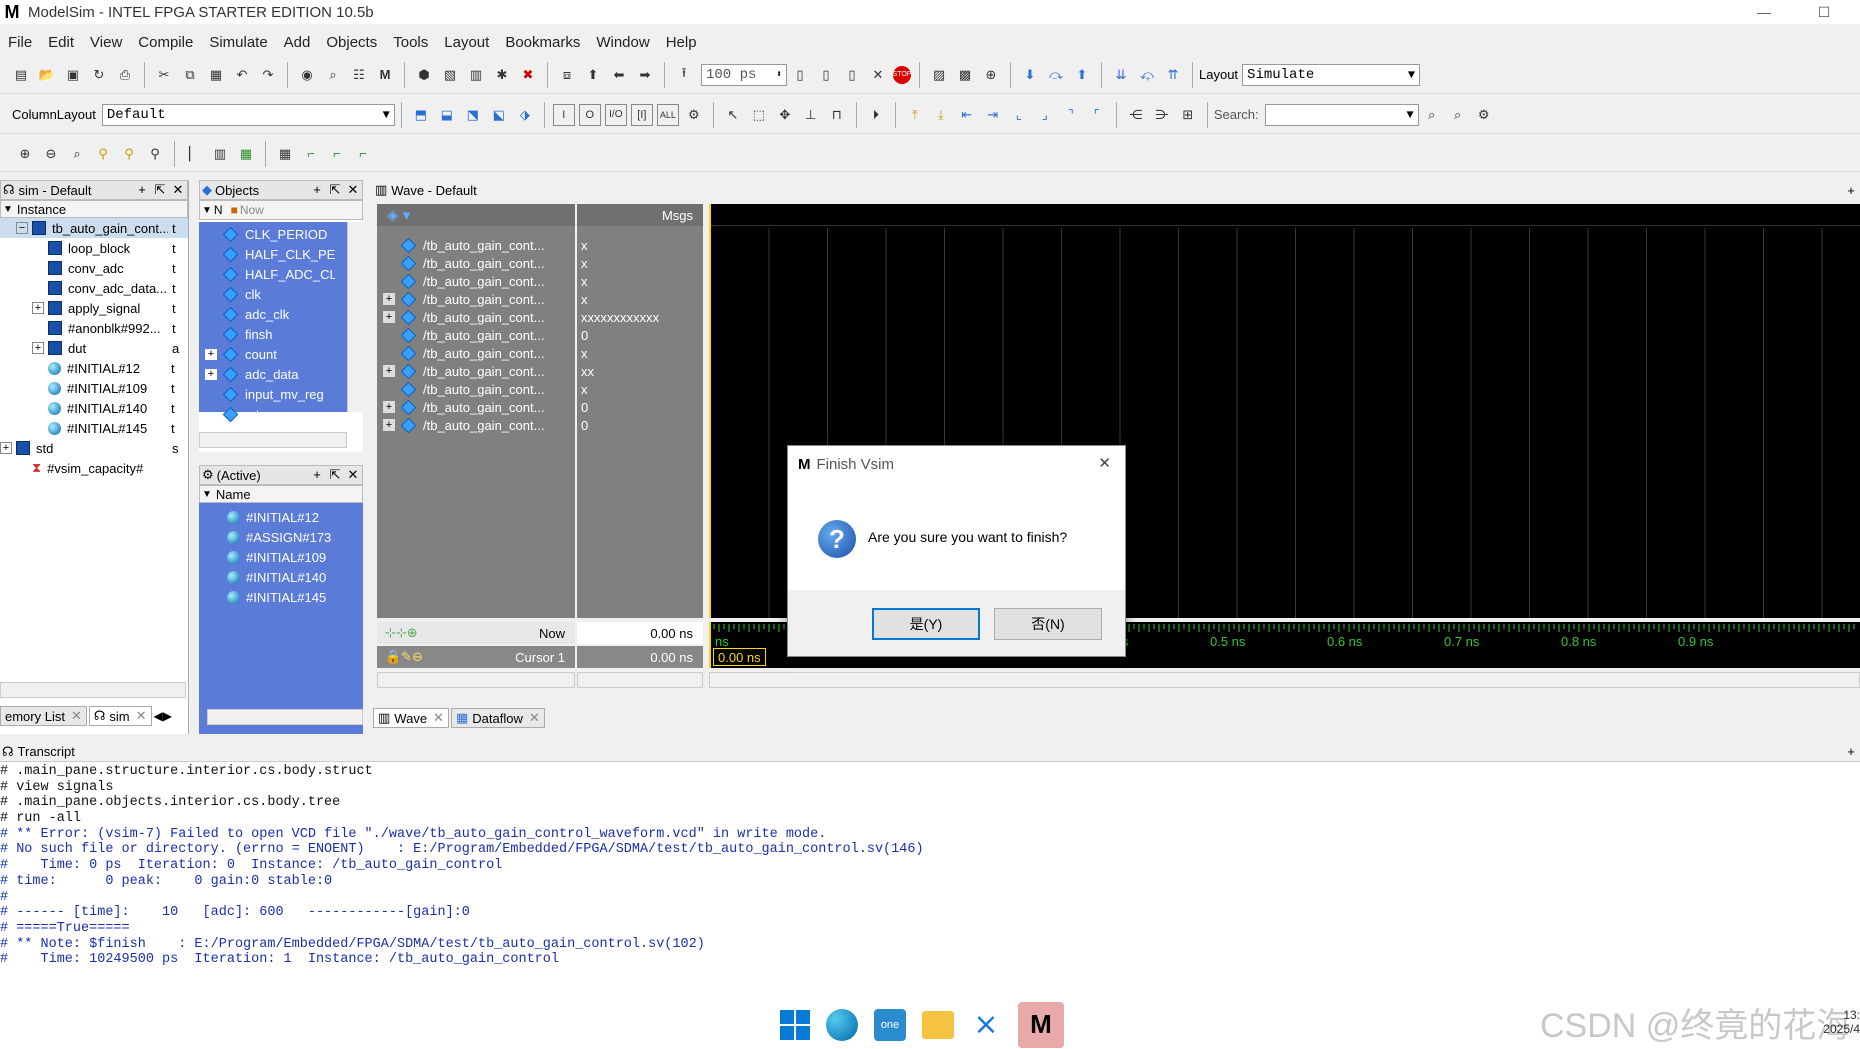 The width and height of the screenshot is (1860, 1049). Describe the element at coordinates (733, 115) in the screenshot. I see `select-pointer-icon: ↖` at that location.